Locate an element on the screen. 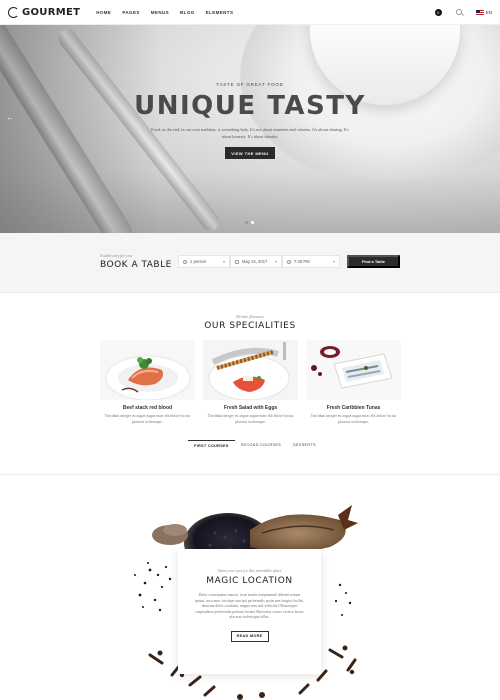  dish-image-beef is located at coordinates (147, 370).